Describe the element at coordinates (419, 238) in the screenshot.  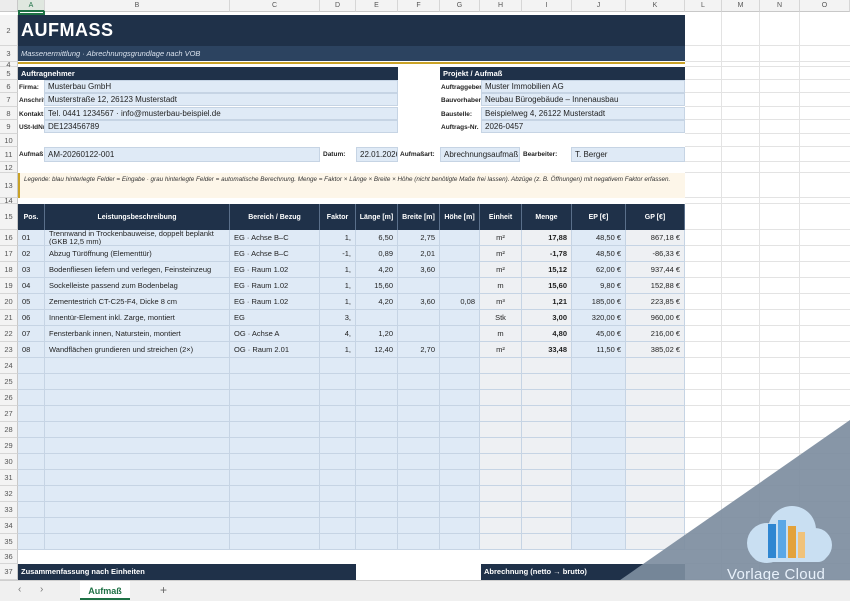
I see `table-cell-width: 2,75` at that location.